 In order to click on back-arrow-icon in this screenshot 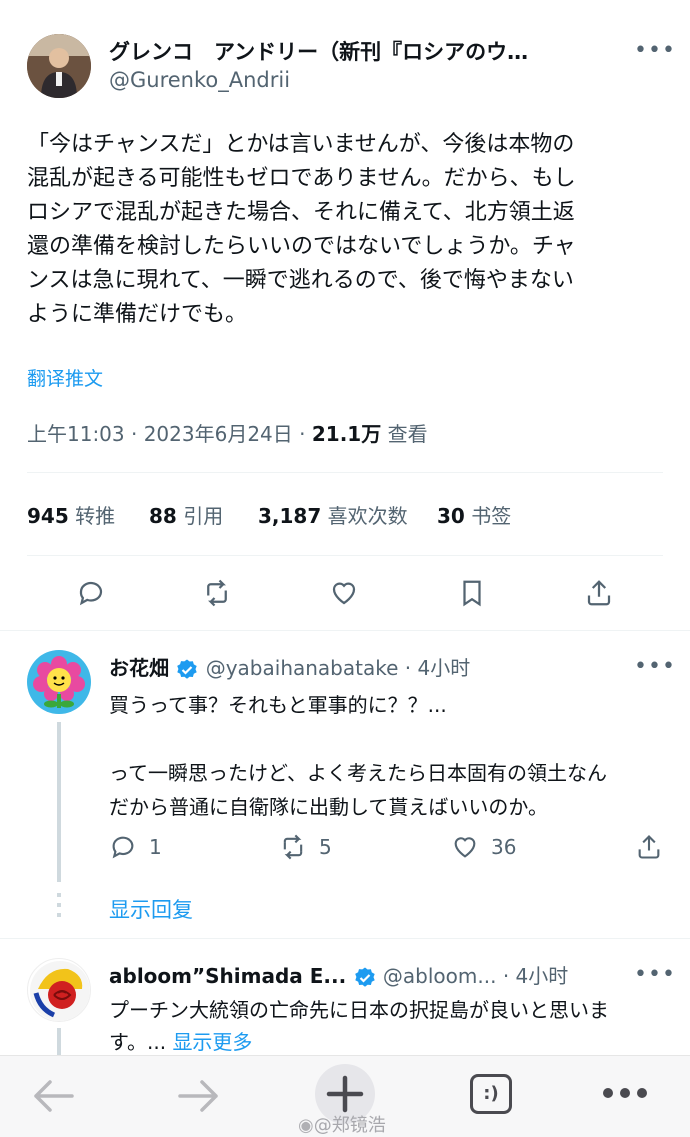, I will do `click(54, 1096)`.